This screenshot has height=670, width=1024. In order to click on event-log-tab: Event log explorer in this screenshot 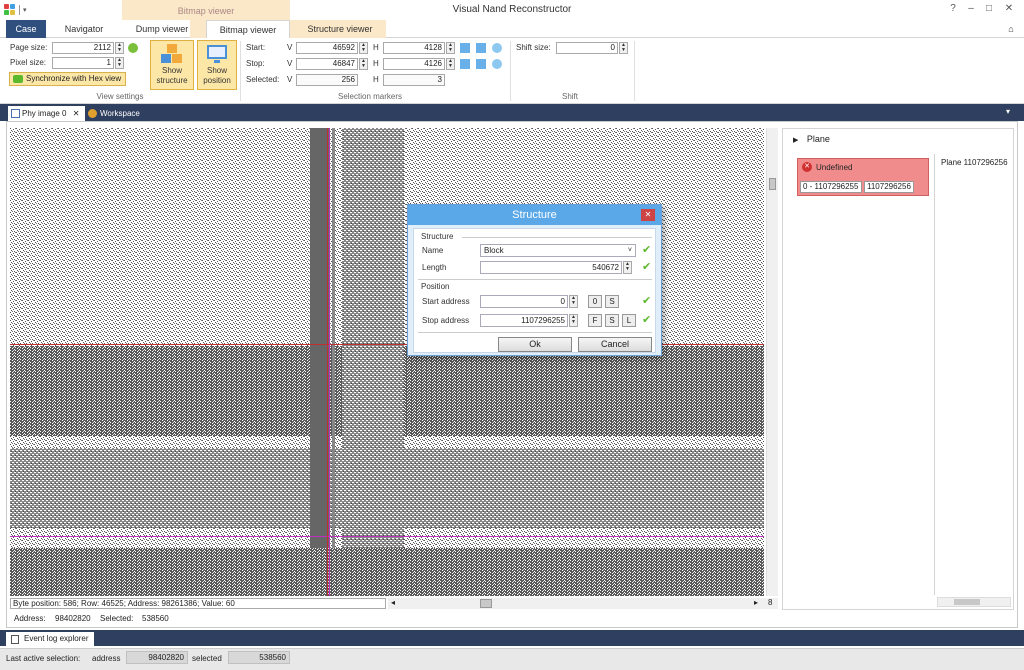, I will do `click(50, 639)`.